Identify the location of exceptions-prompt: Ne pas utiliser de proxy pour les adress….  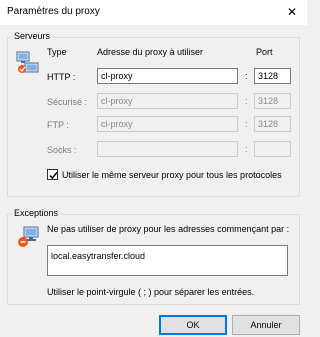
(168, 229).